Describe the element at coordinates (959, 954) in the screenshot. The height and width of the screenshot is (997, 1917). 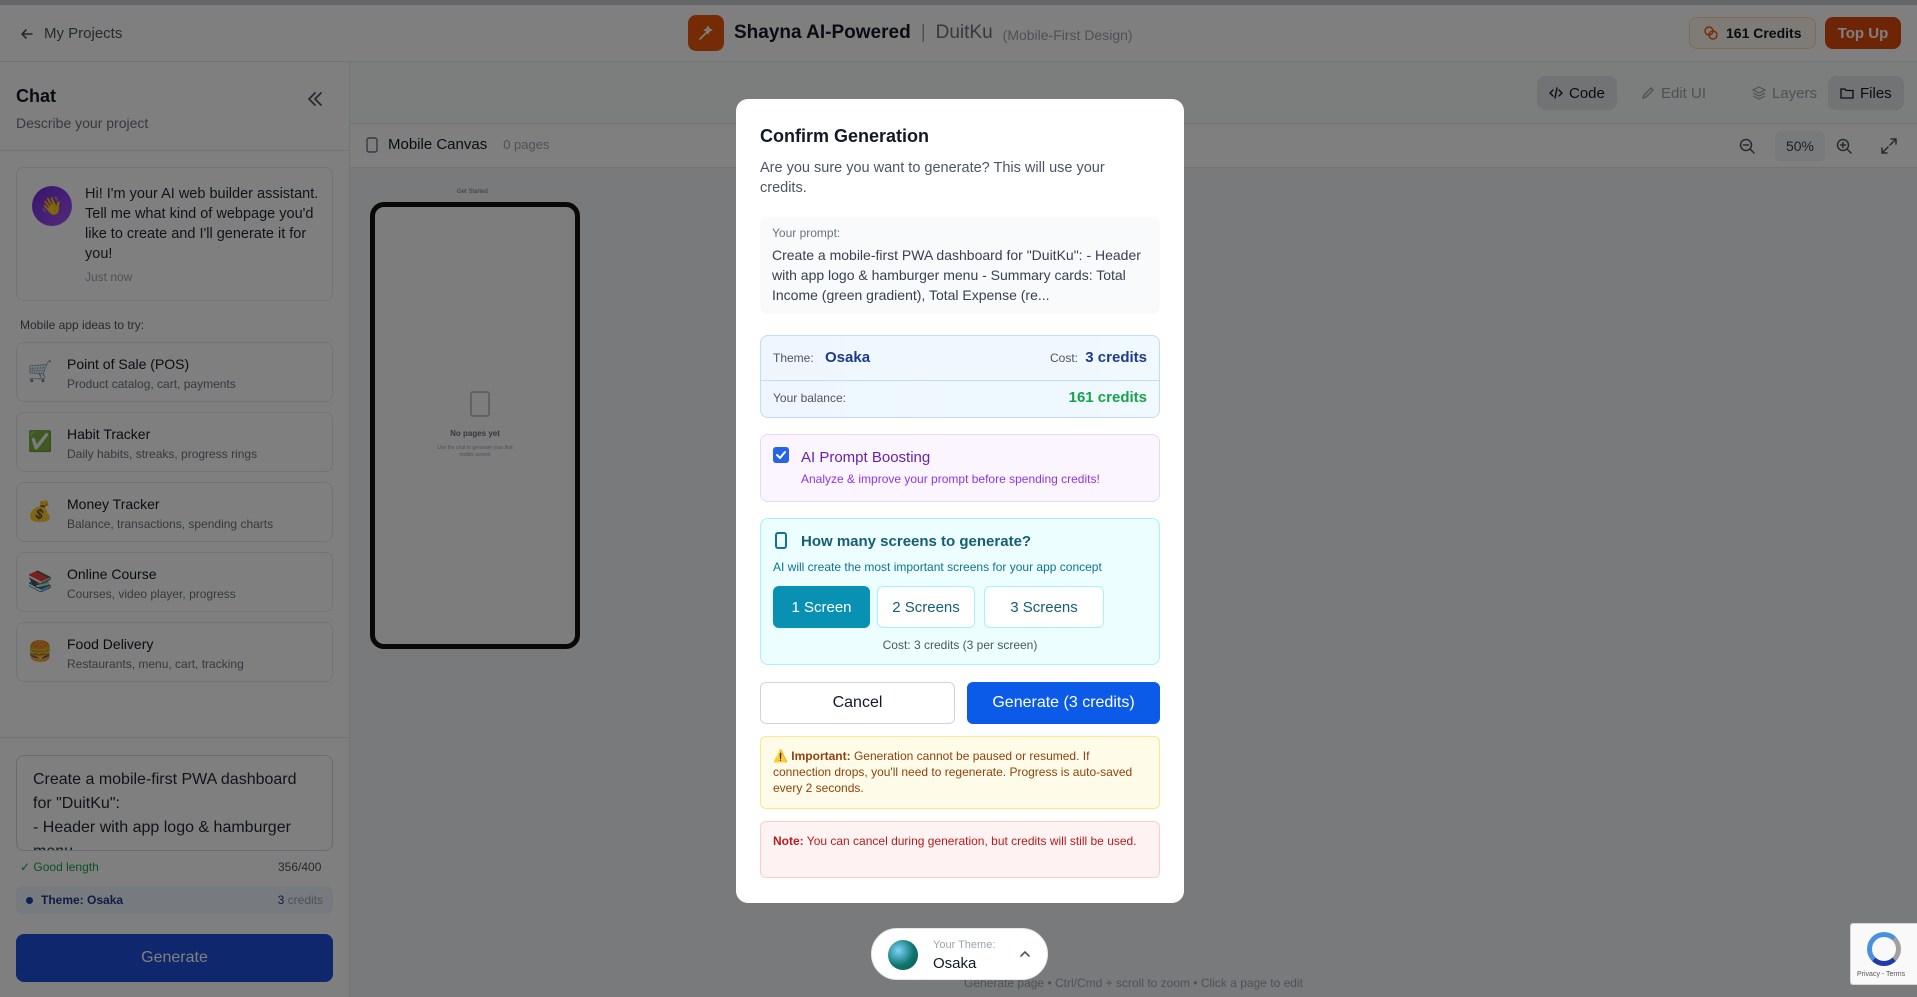
I see `theme-switcher: Your Theme: Osaka` at that location.